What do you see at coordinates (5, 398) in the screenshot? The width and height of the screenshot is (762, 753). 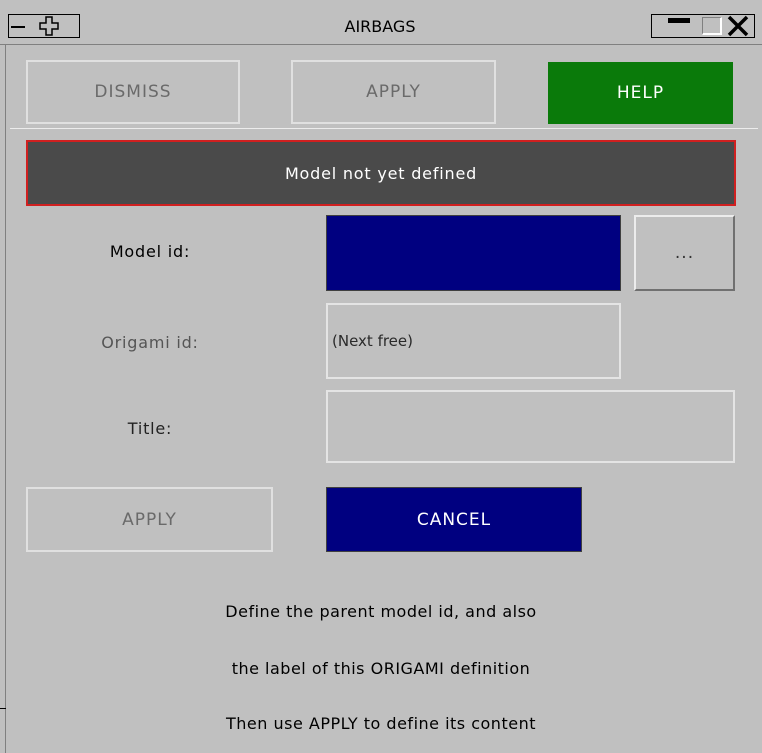 I see `window-left-edge` at bounding box center [5, 398].